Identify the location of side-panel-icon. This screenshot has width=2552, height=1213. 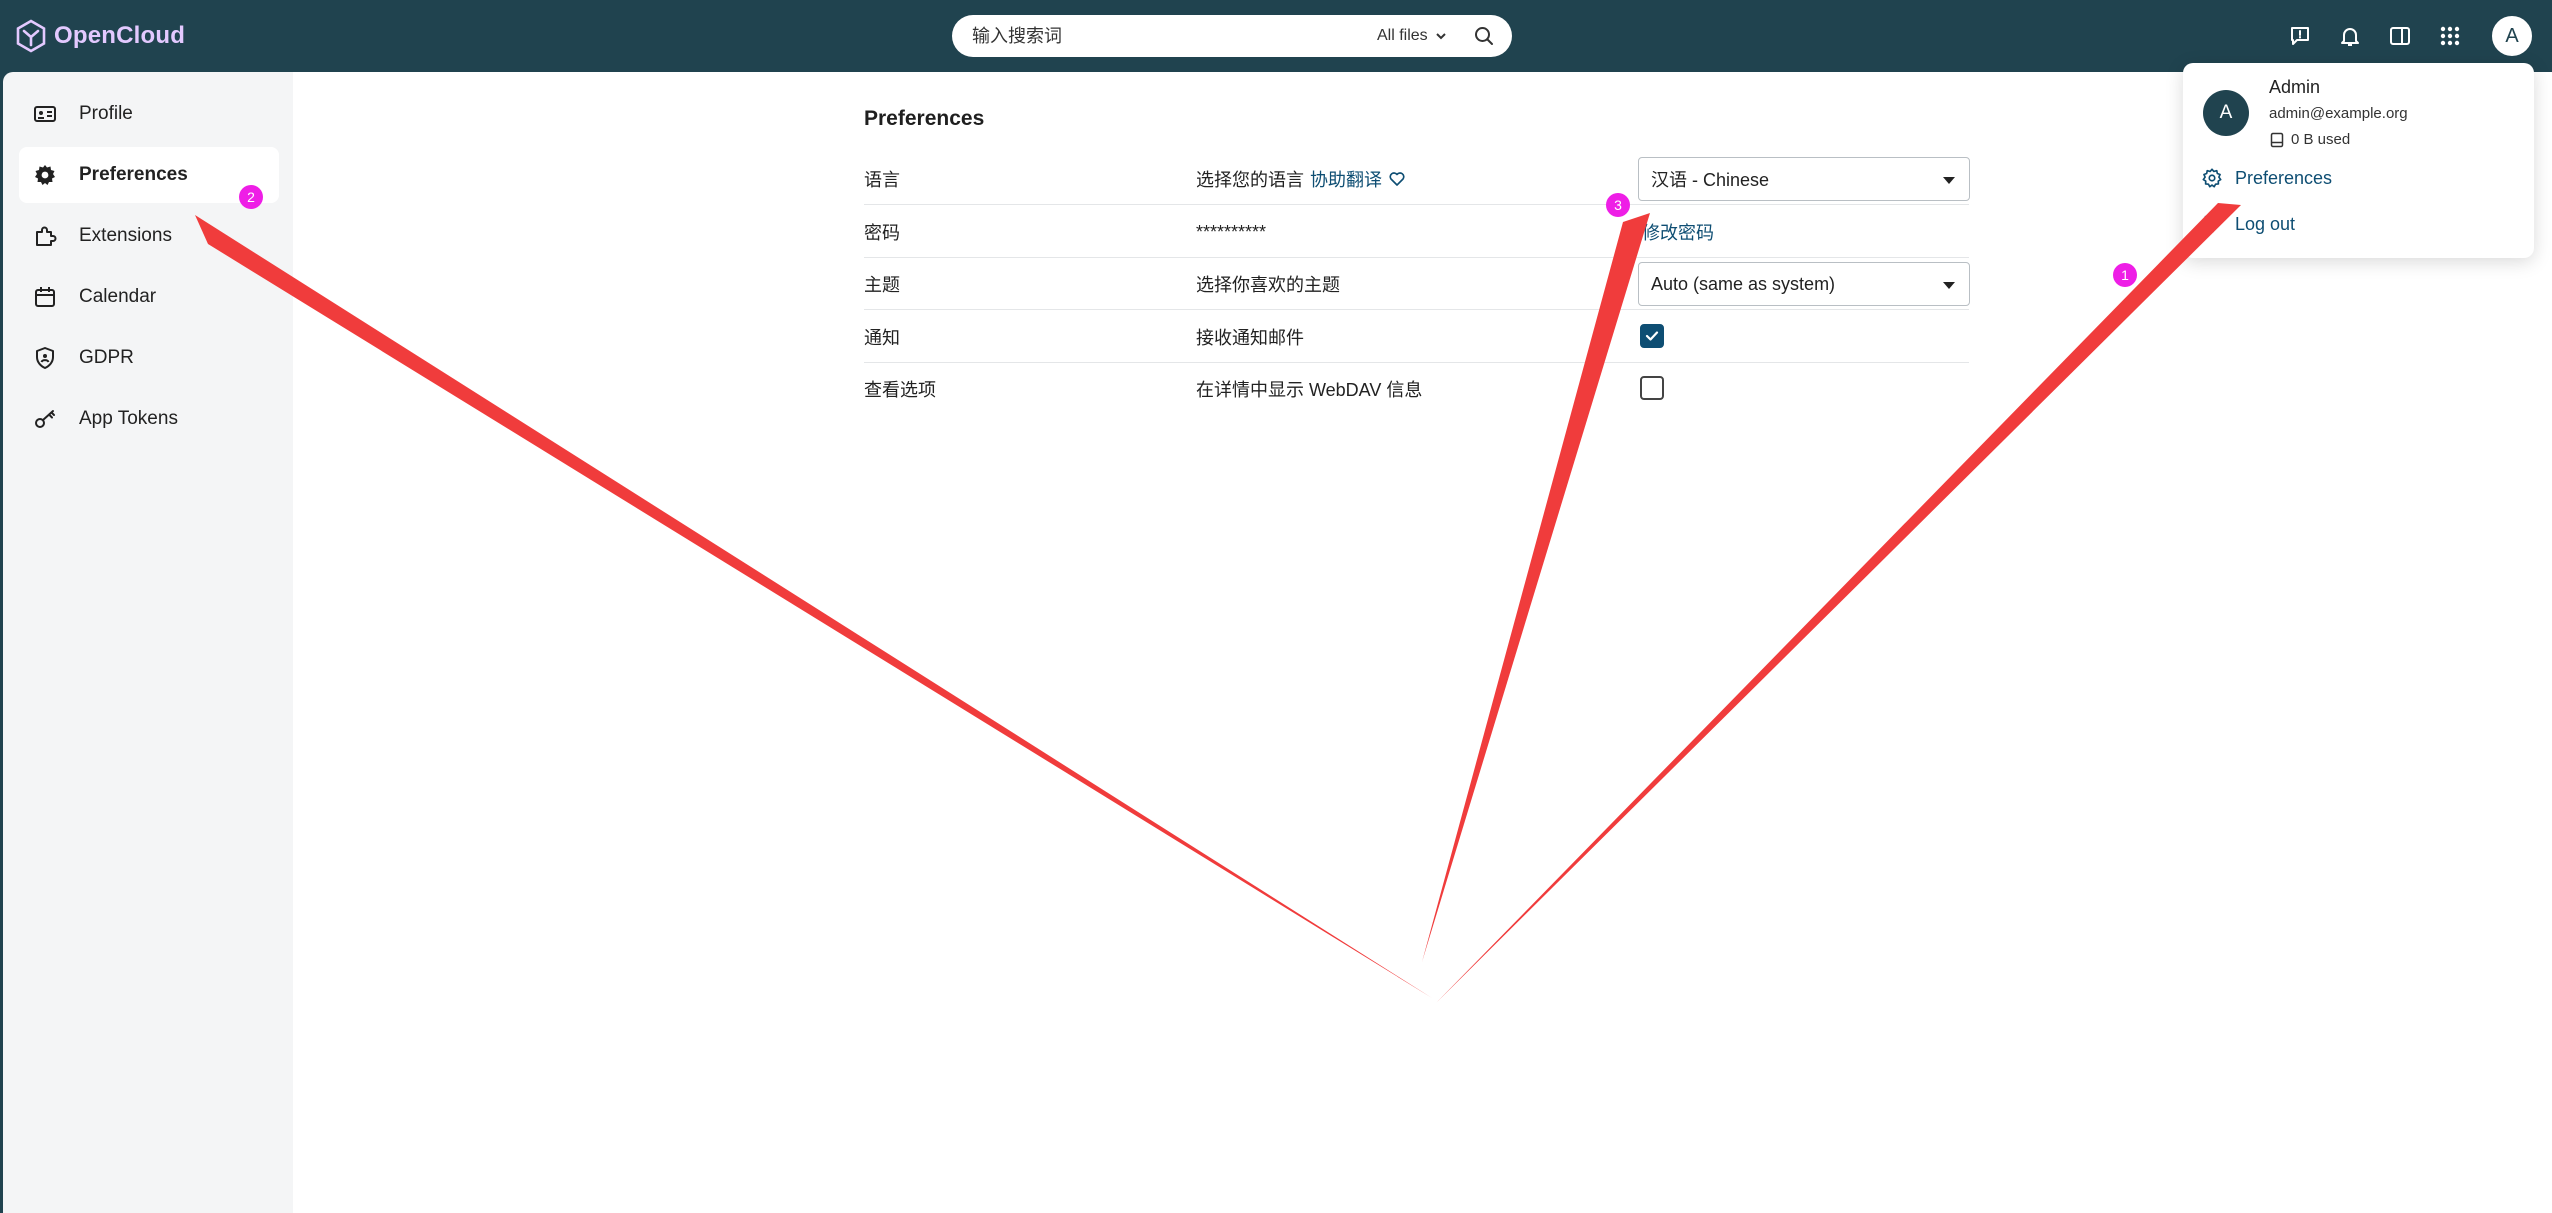
(2400, 36).